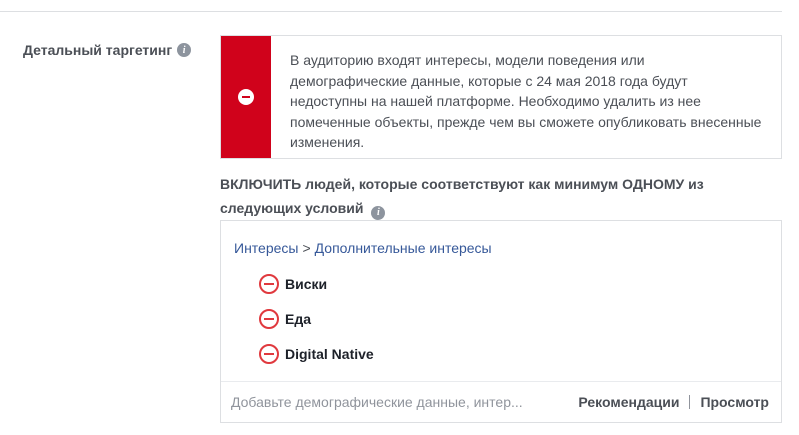 The width and height of the screenshot is (799, 435). I want to click on no-entry-icon, so click(246, 97).